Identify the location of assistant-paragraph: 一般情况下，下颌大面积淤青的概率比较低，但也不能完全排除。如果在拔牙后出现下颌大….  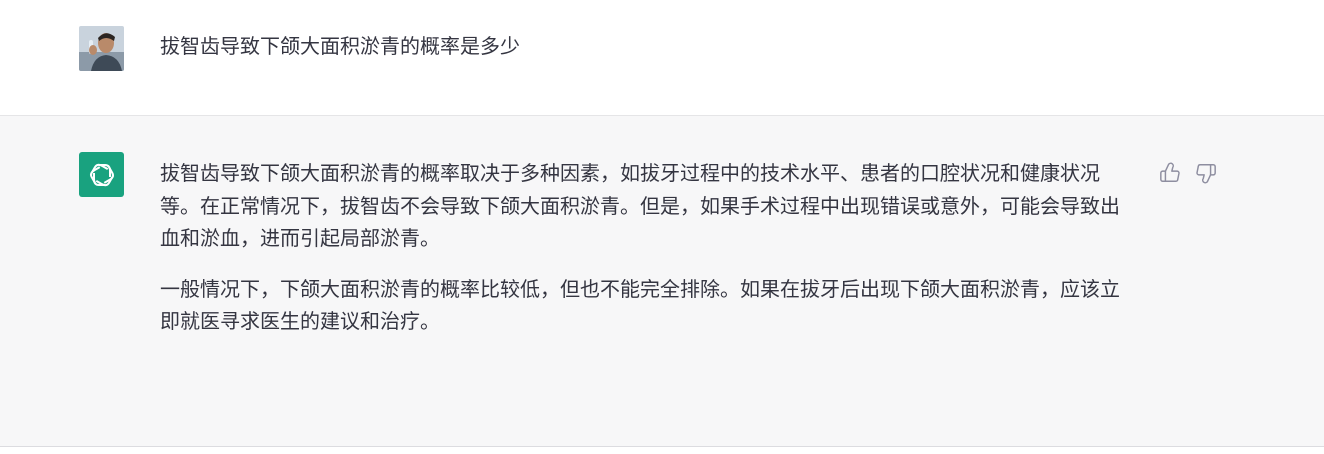
(640, 305).